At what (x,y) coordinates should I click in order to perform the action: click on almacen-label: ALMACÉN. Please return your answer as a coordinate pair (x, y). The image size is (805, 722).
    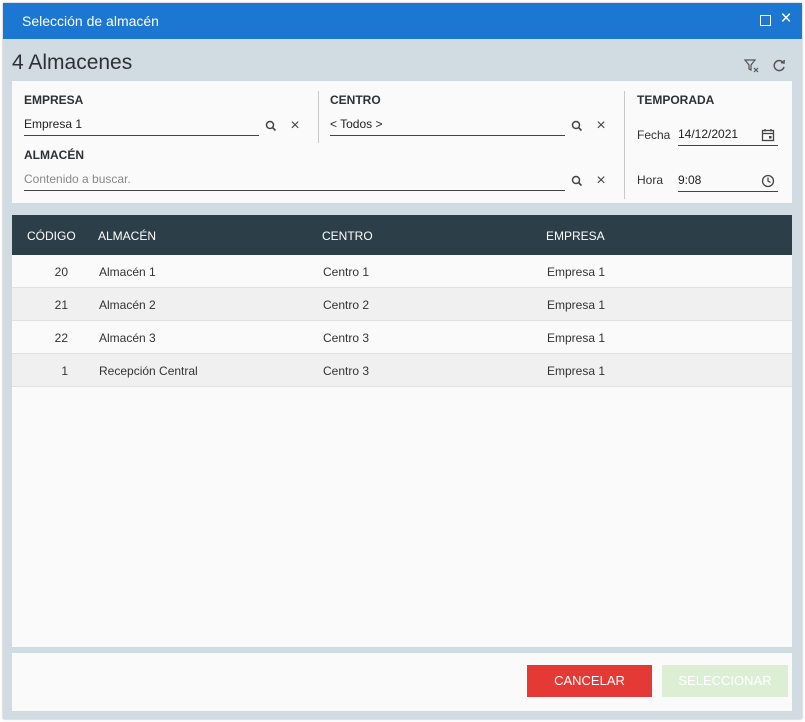
    Looking at the image, I should click on (54, 155).